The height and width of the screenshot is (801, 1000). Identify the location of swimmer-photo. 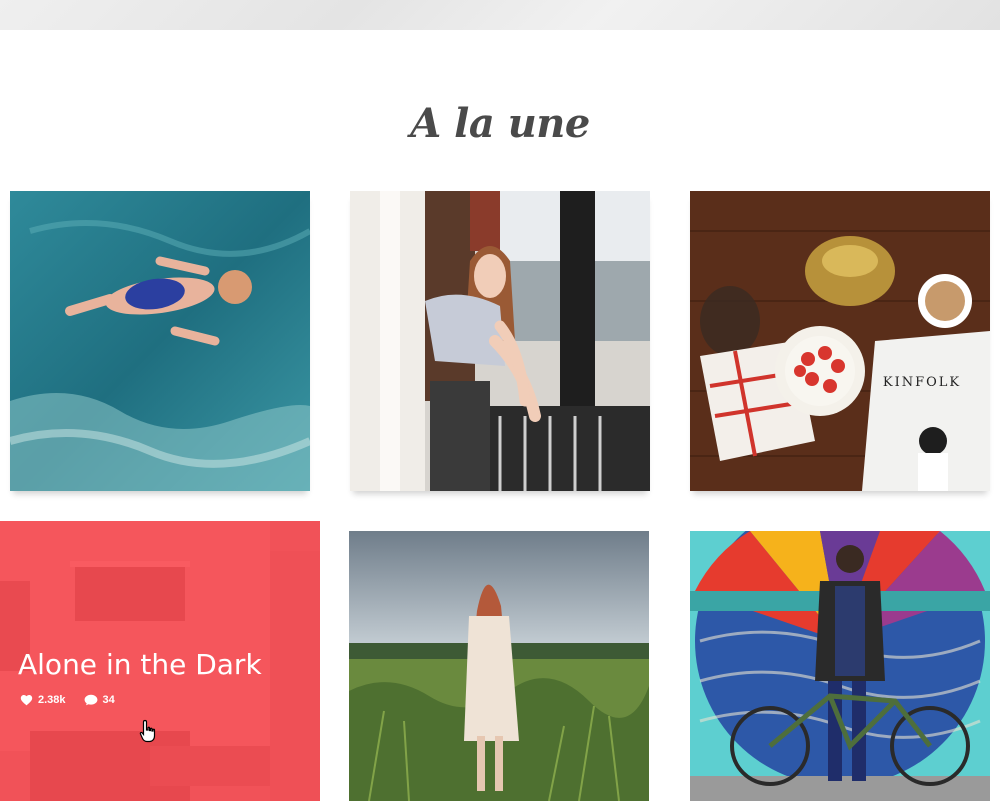
(160, 341).